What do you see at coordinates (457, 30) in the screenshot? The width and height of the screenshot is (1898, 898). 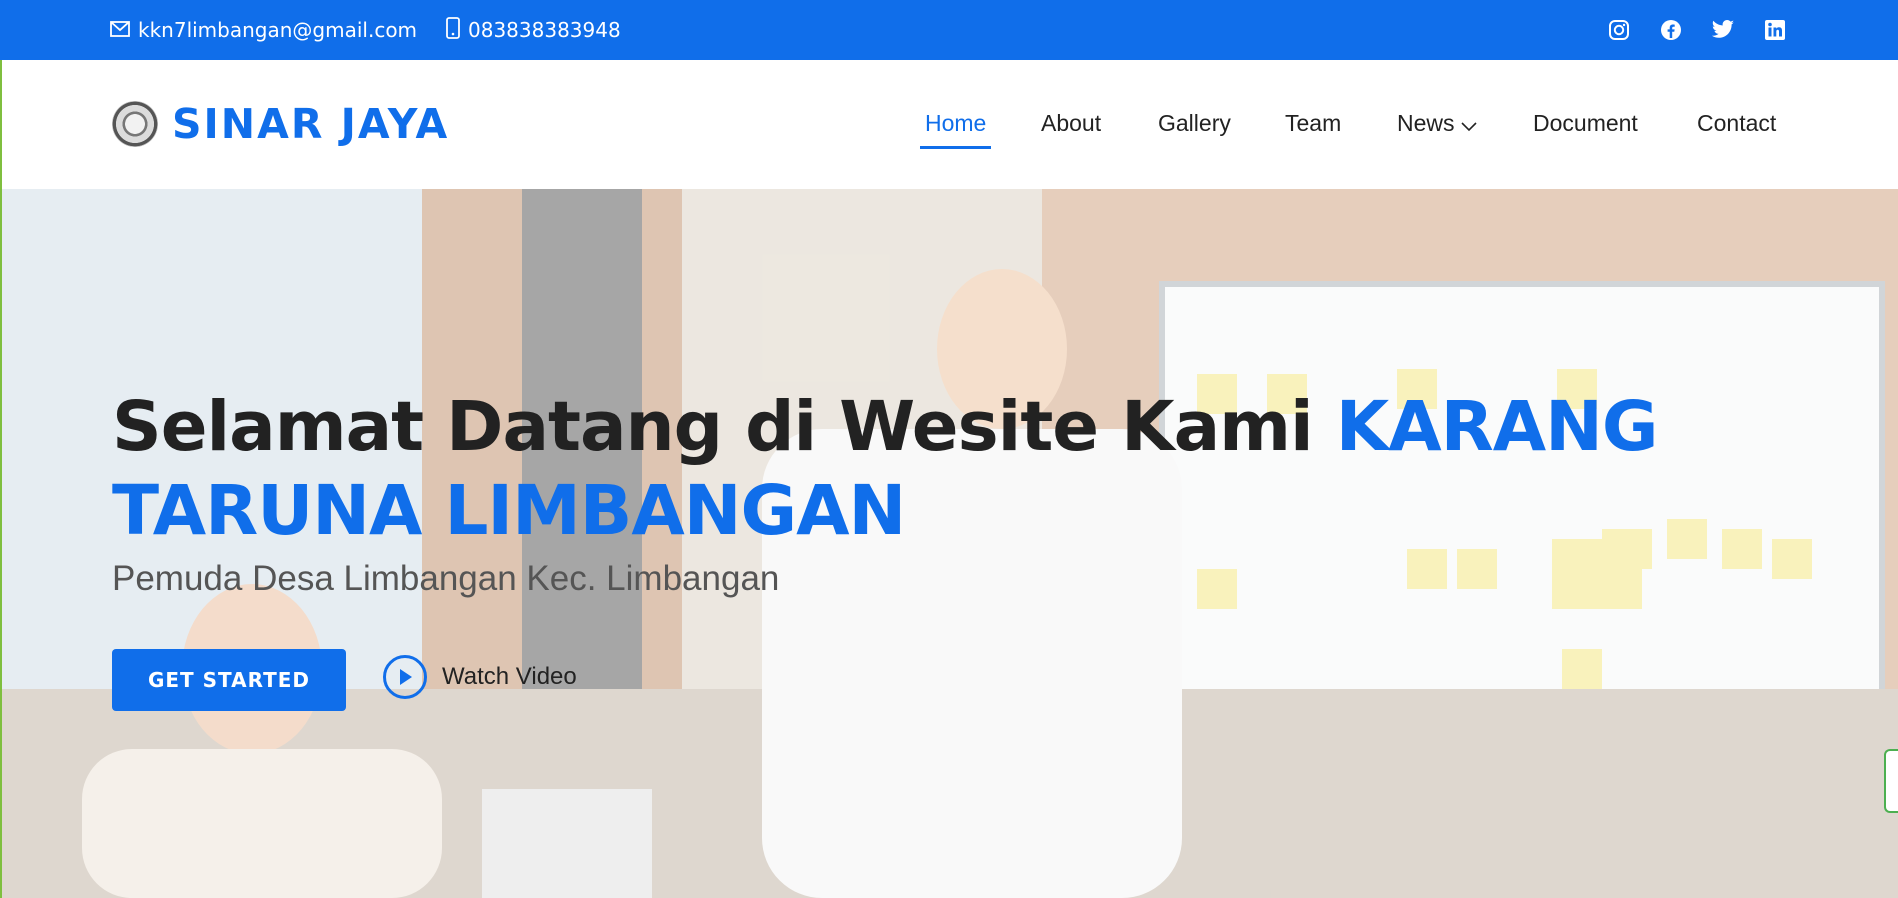 I see `phone-icon` at bounding box center [457, 30].